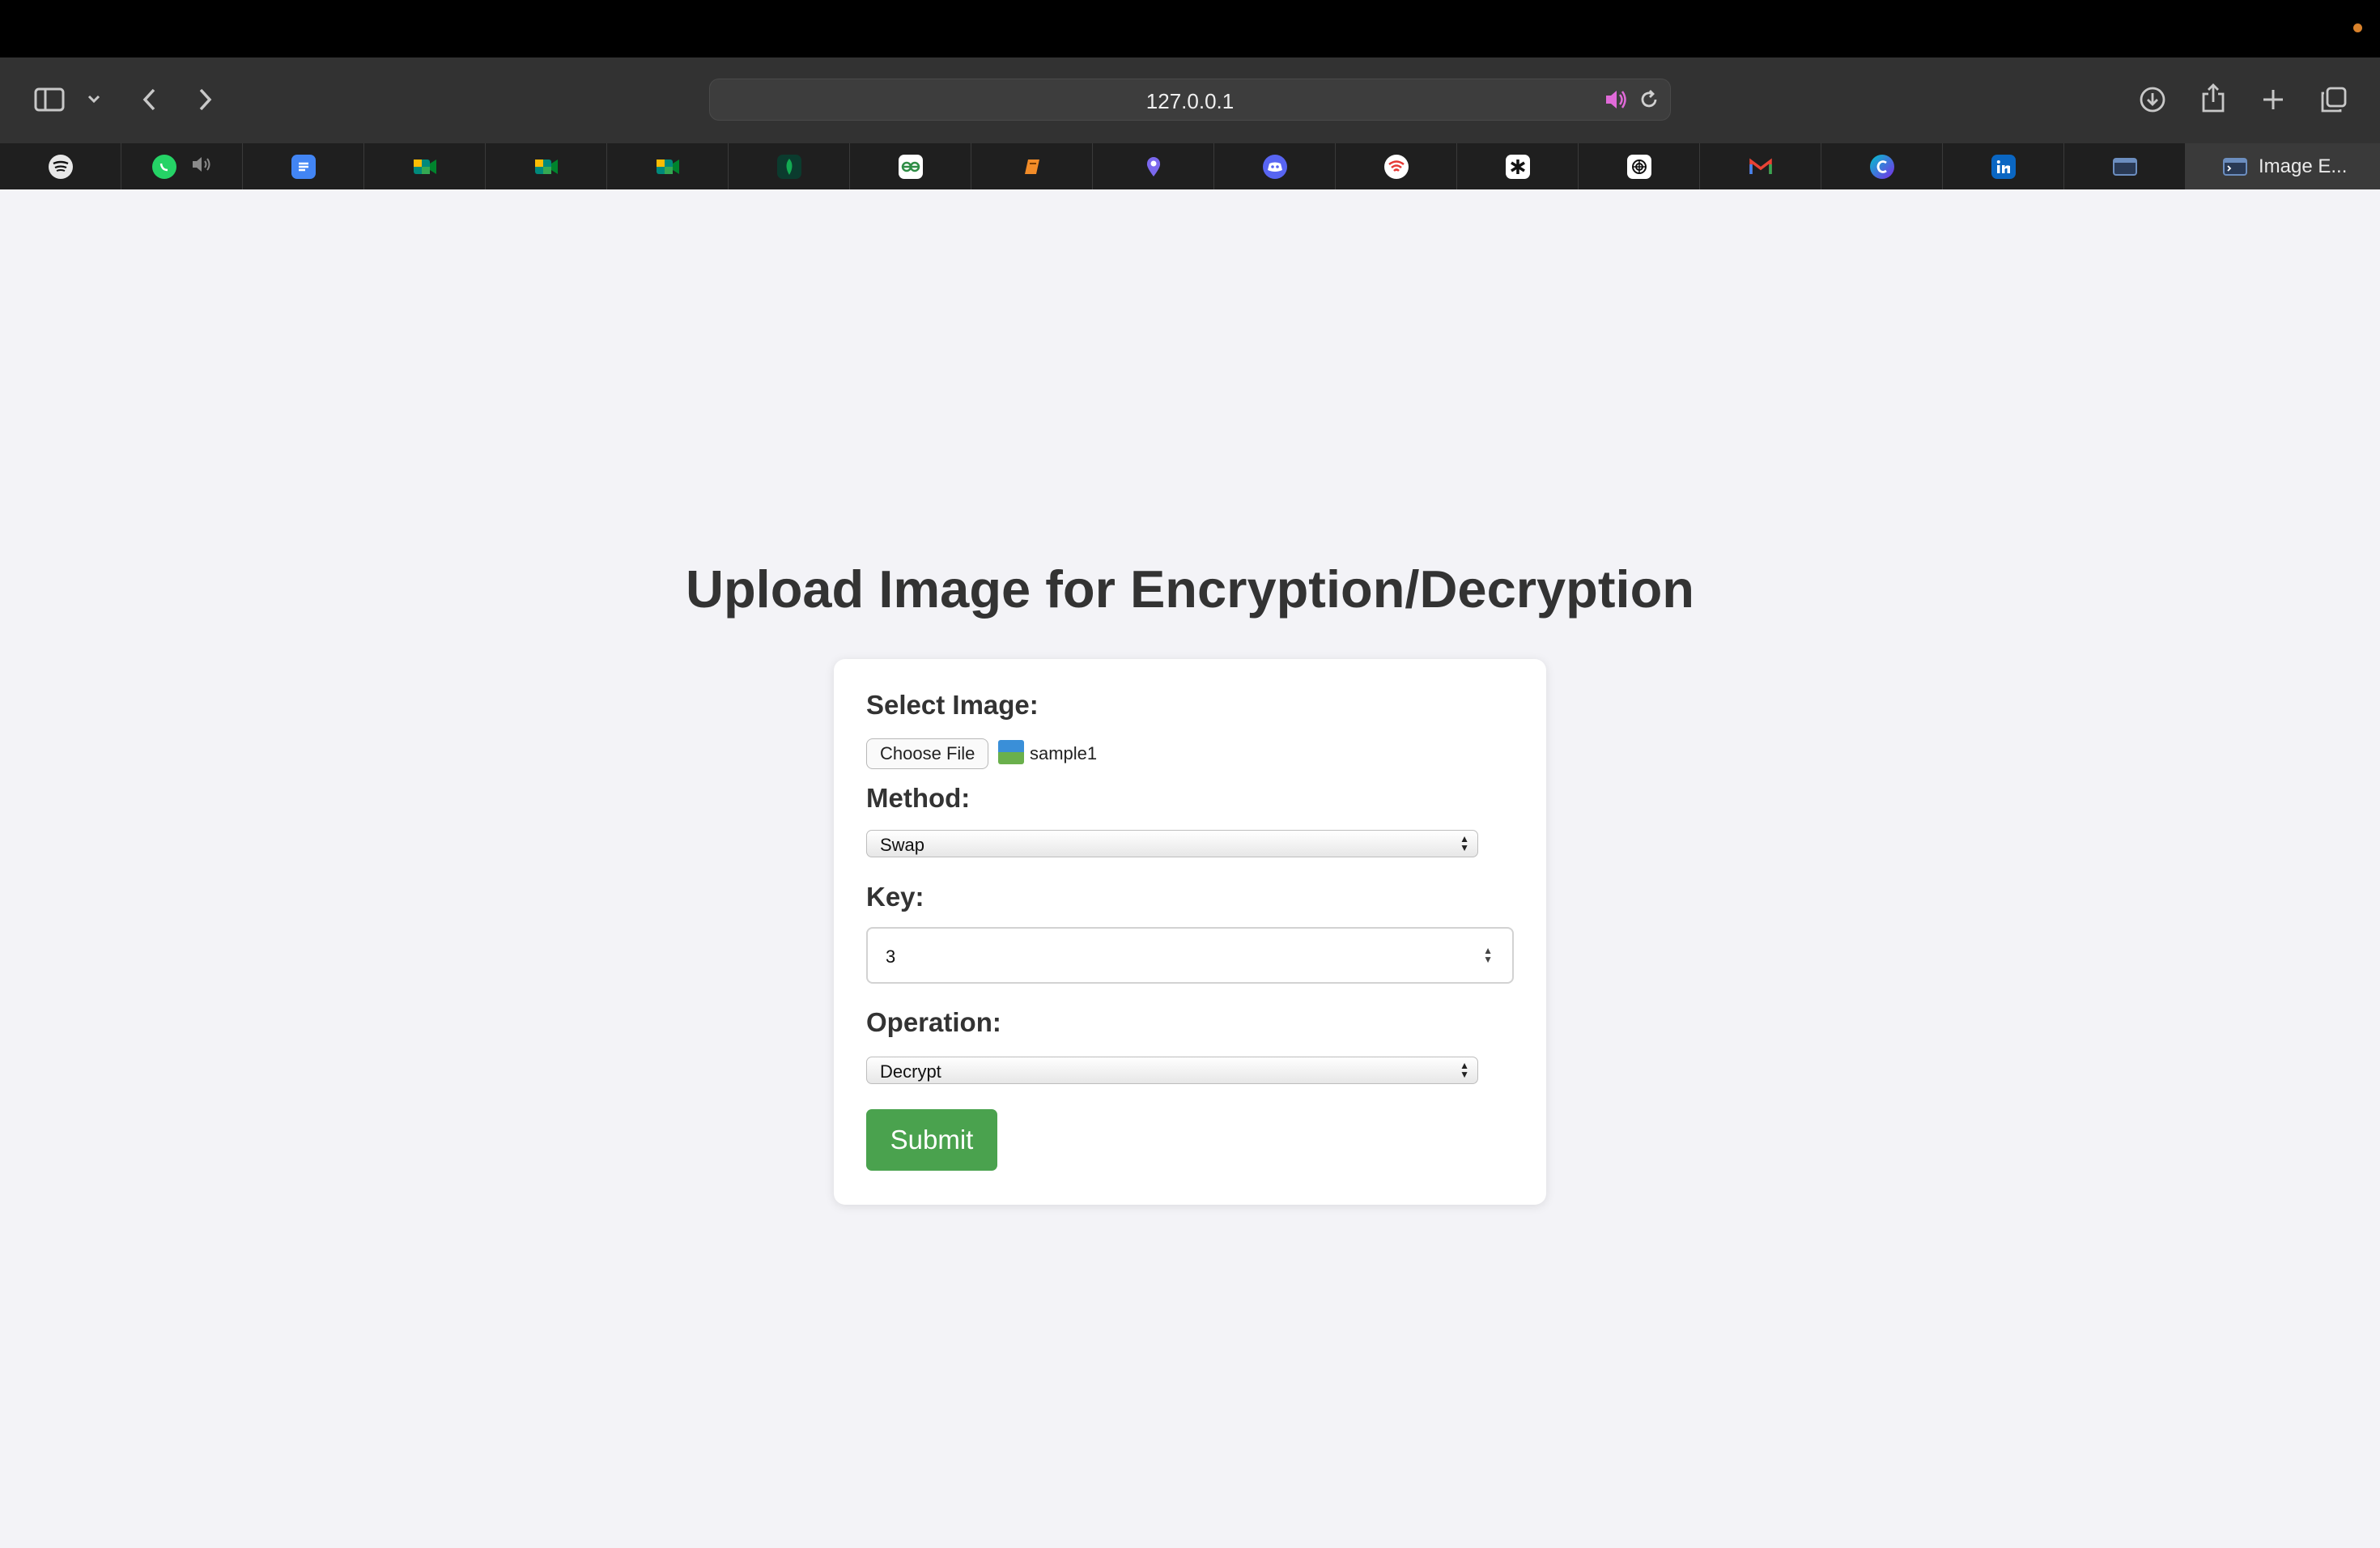 The width and height of the screenshot is (2380, 1548). I want to click on number-stepper-icon: ▲ ▼, so click(1488, 955).